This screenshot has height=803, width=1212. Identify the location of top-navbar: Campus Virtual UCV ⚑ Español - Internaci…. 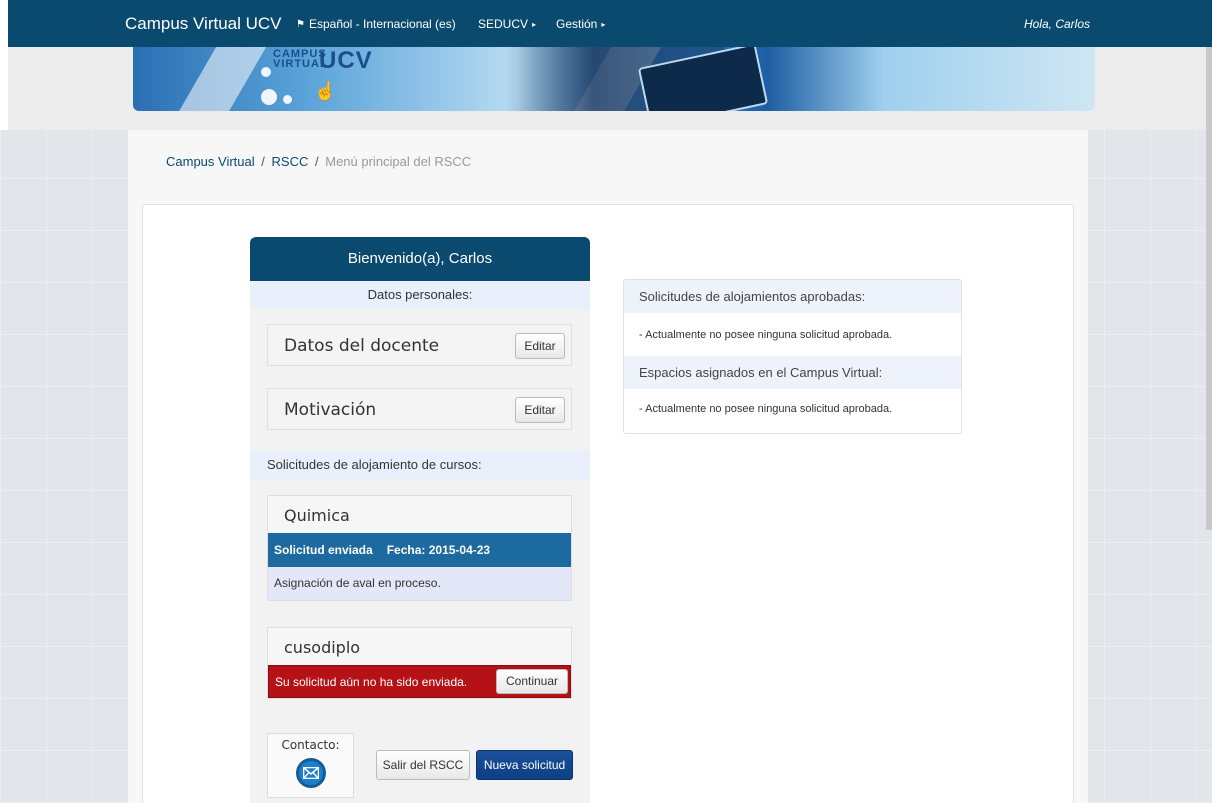
(610, 23).